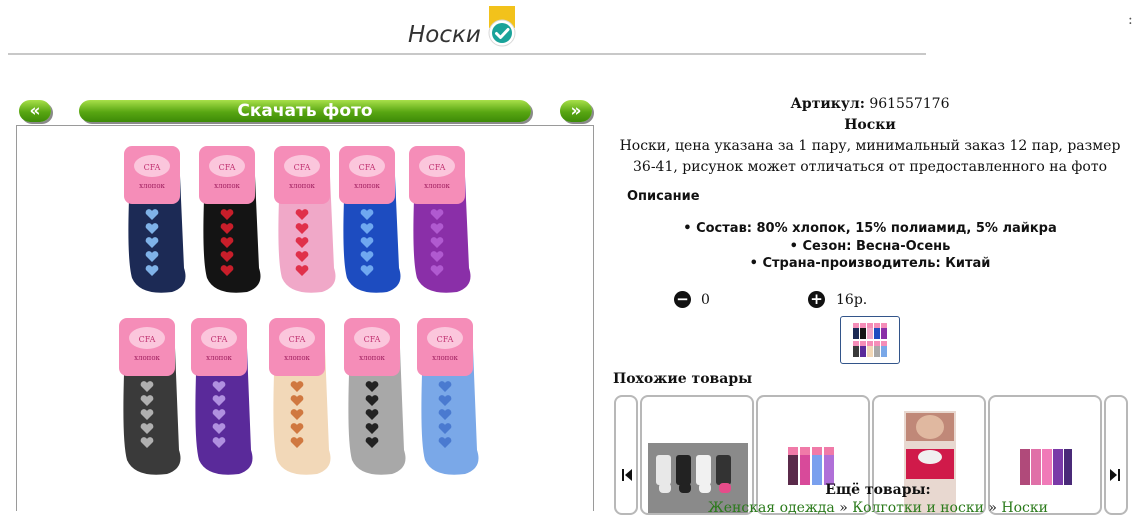 This screenshot has height=516, width=1134. I want to click on page-title: Носки, so click(444, 35).